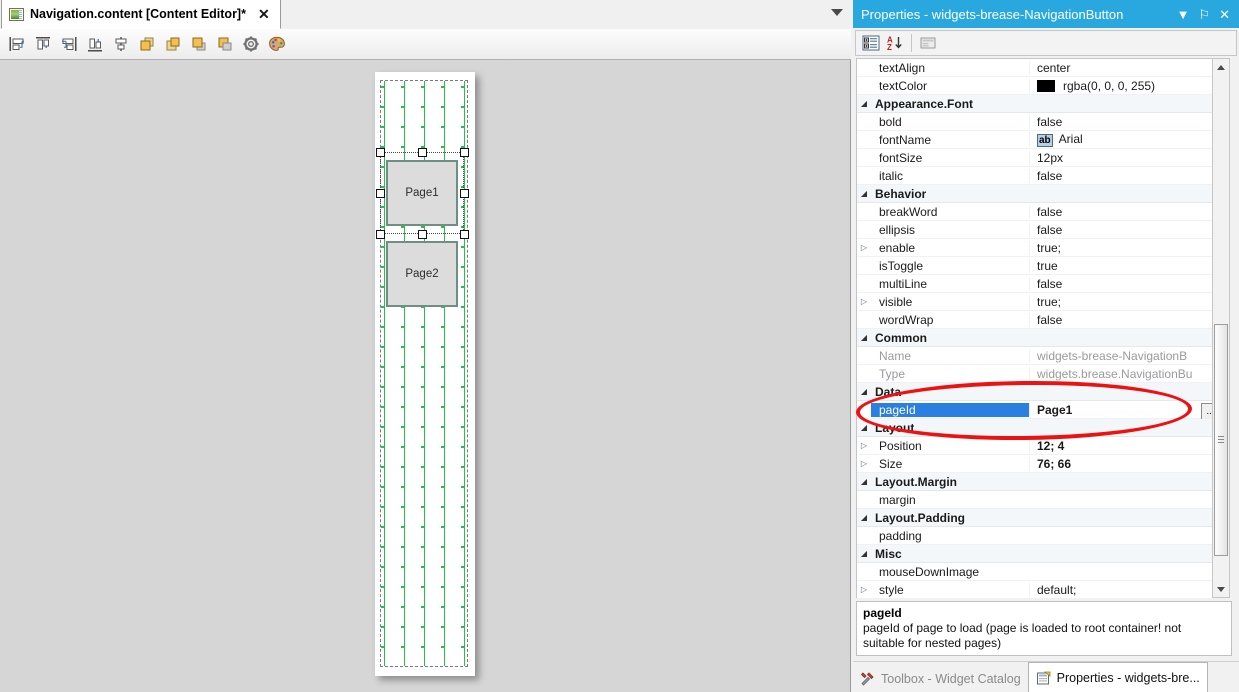  Describe the element at coordinates (380, 234) in the screenshot. I see `resize-handle-sw` at that location.